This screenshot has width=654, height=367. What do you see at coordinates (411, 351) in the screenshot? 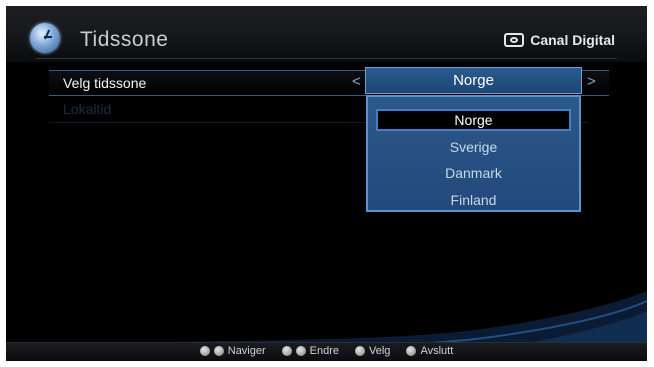
I see `tv-button-icon` at bounding box center [411, 351].